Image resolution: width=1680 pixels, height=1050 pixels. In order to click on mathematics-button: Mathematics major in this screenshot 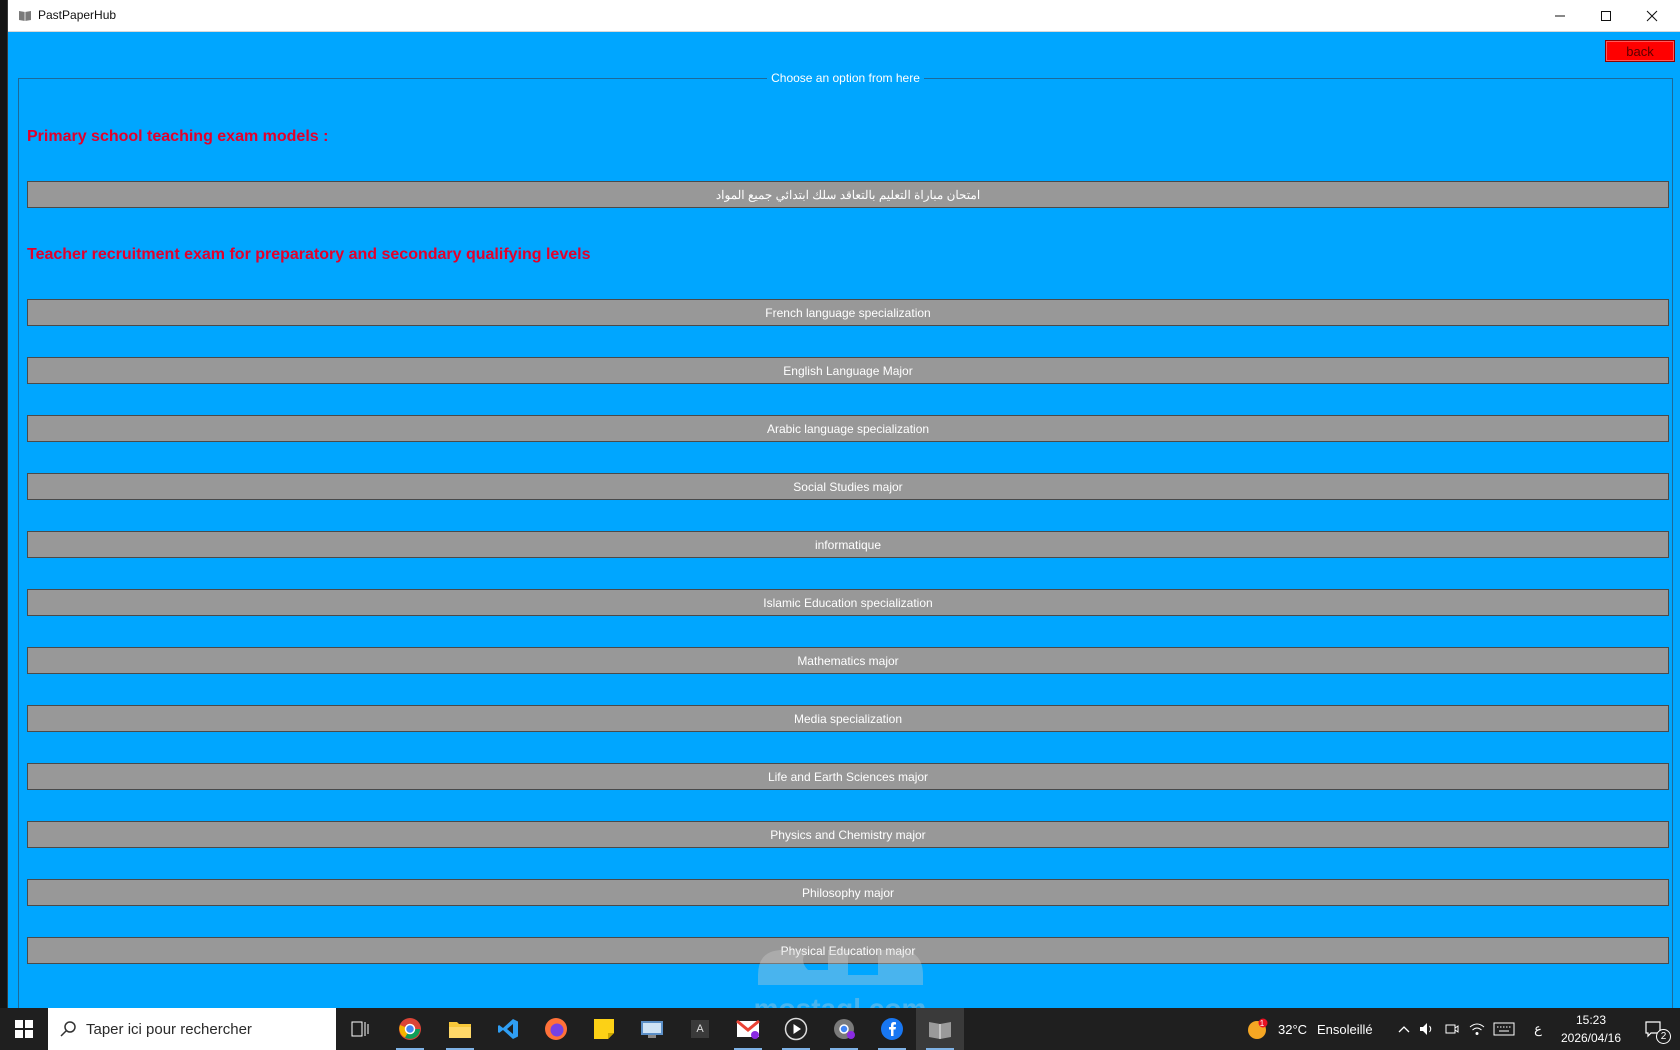, I will do `click(848, 660)`.